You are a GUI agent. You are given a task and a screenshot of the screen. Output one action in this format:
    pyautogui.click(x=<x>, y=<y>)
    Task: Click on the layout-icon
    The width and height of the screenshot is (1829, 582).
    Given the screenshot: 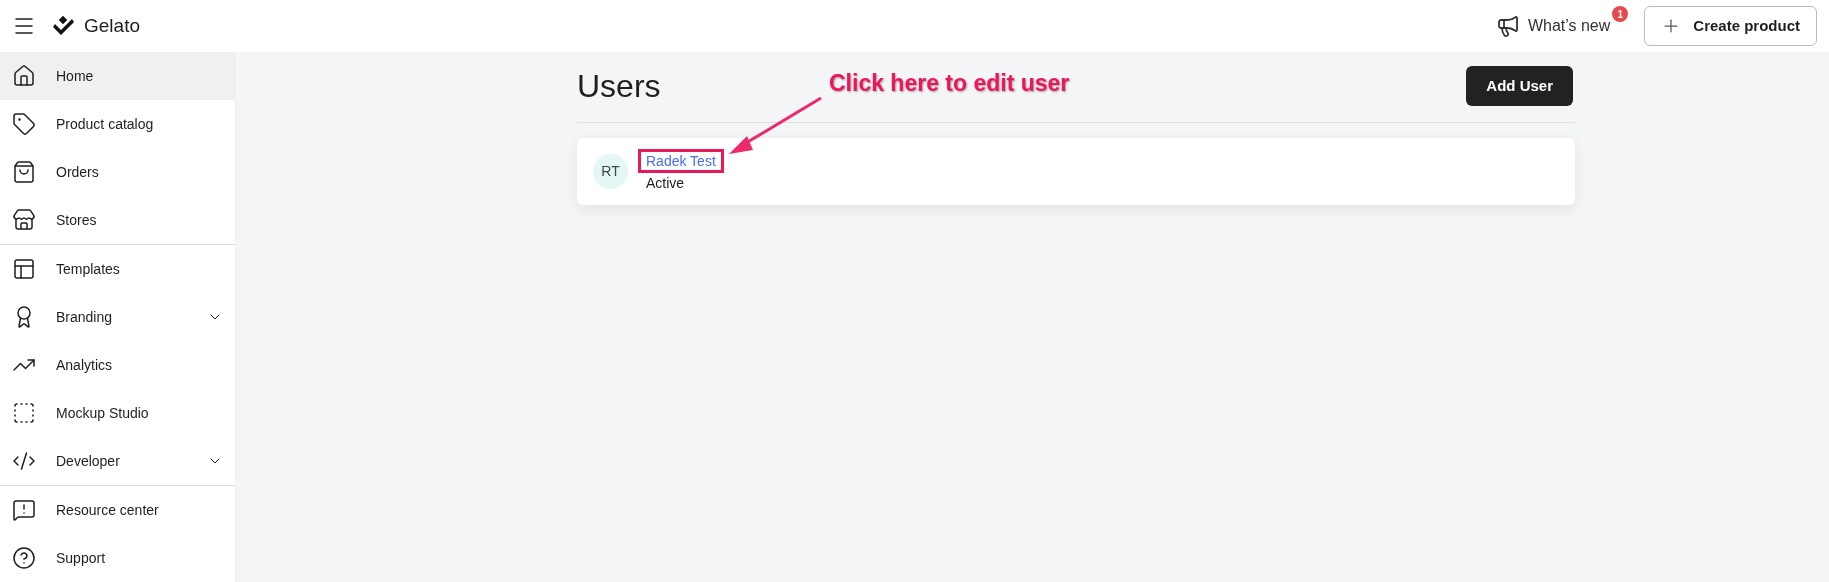 What is the action you would take?
    pyautogui.click(x=24, y=269)
    